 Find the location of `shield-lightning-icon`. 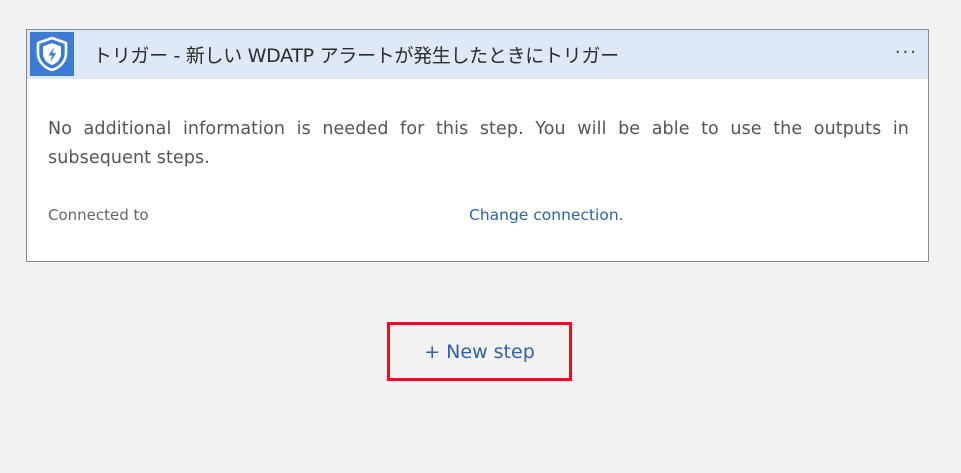

shield-lightning-icon is located at coordinates (52, 54).